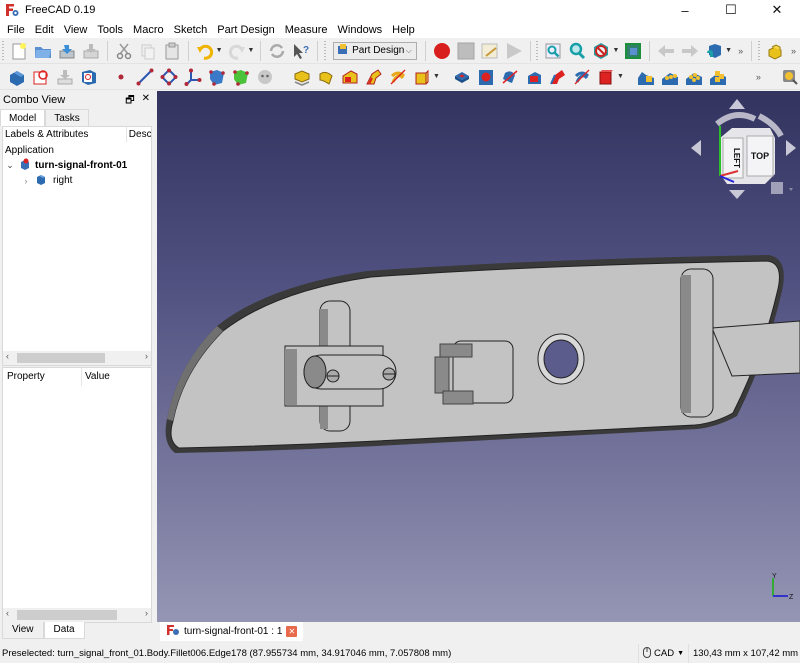 The image size is (800, 663). Describe the element at coordinates (77, 165) in the screenshot. I see `tree-item-document: ⌄ turn-signal-front-01` at that location.